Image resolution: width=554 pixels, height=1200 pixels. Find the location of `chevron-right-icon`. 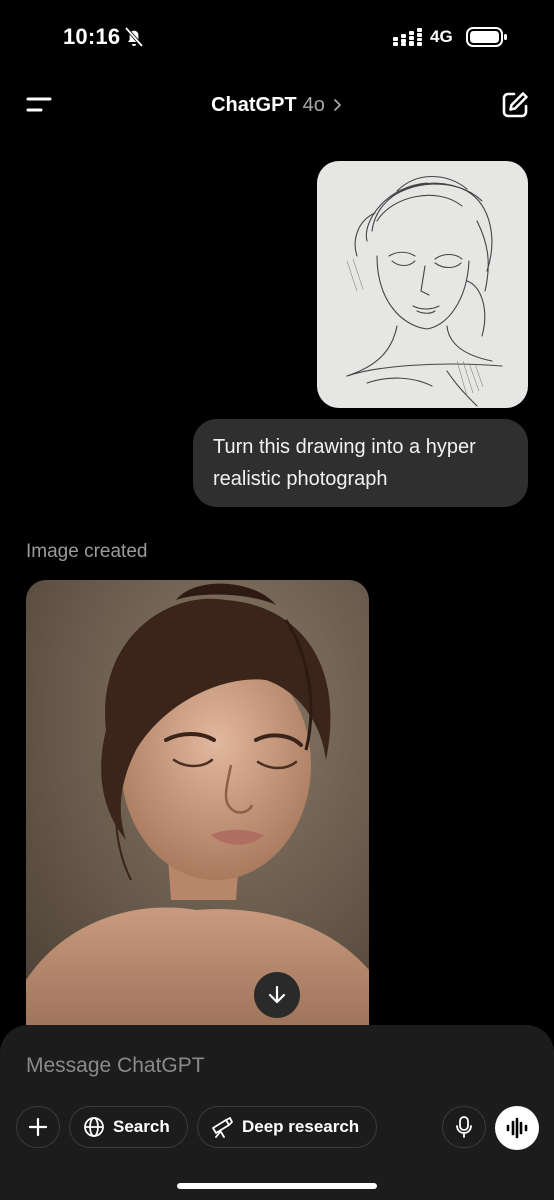

chevron-right-icon is located at coordinates (337, 105).